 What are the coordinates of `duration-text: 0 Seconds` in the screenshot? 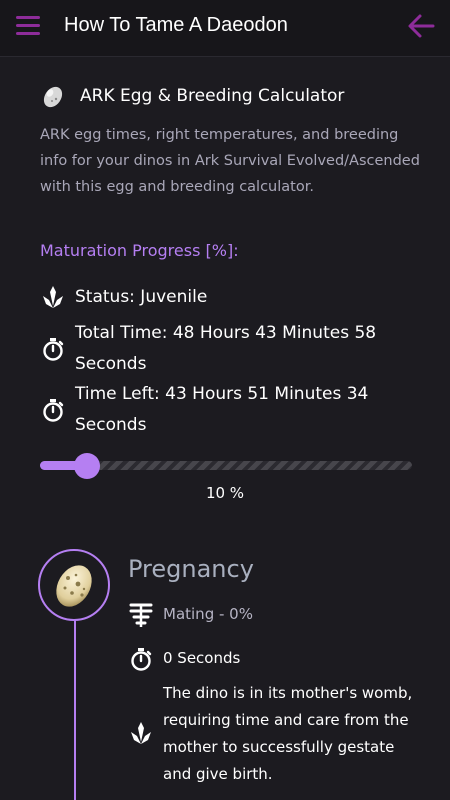 It's located at (202, 658).